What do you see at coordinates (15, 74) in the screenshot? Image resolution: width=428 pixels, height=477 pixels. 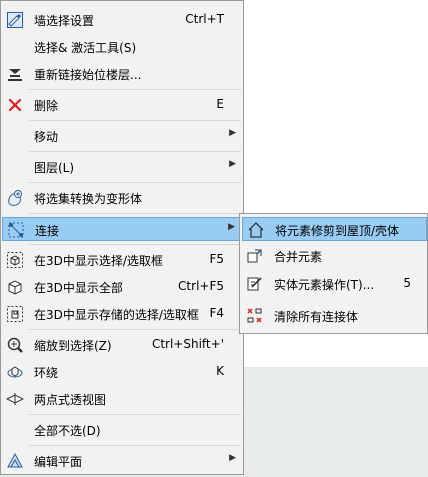 I see `relink-story-icon` at bounding box center [15, 74].